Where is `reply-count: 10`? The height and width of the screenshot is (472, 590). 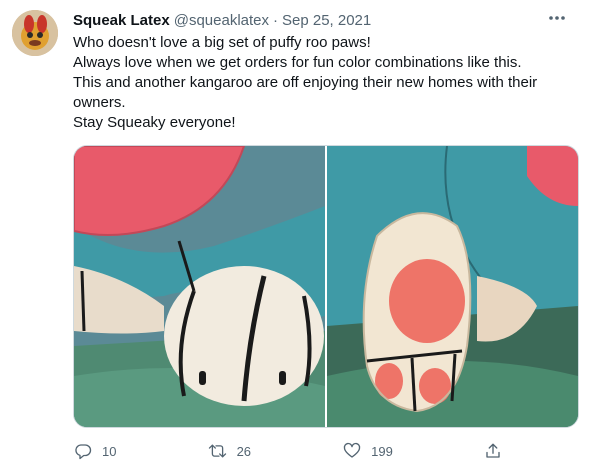
reply-count: 10 is located at coordinates (109, 451).